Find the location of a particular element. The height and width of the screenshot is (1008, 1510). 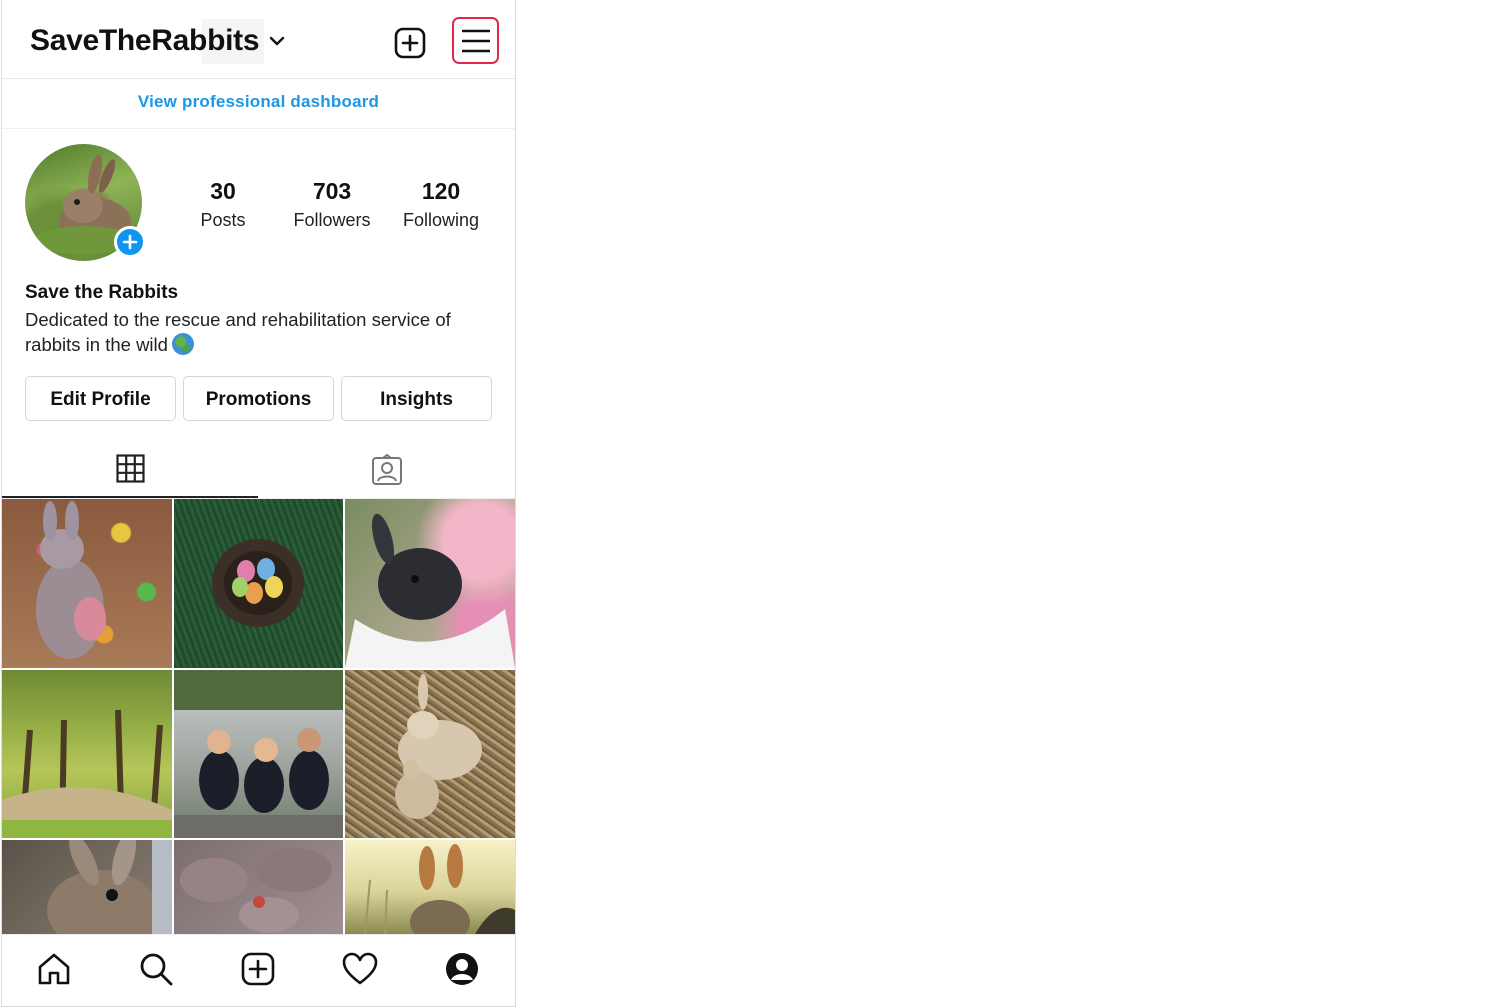

add-story-button is located at coordinates (130, 242).